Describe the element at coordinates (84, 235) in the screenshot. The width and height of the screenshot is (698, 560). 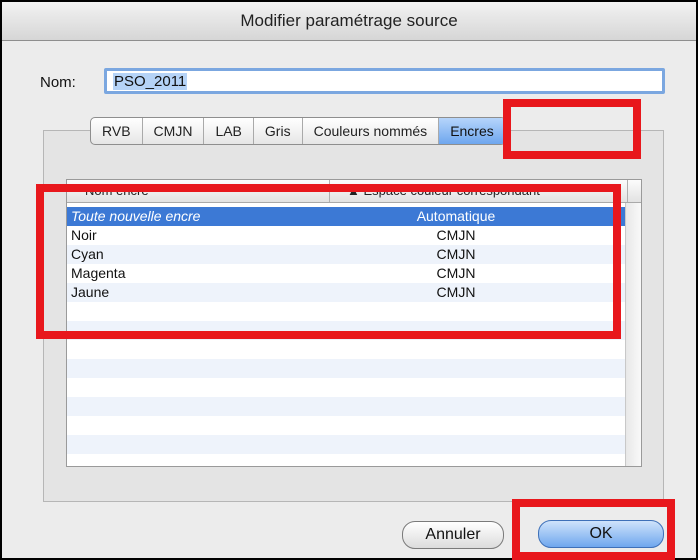
I see `ink-name-cell: Noir` at that location.